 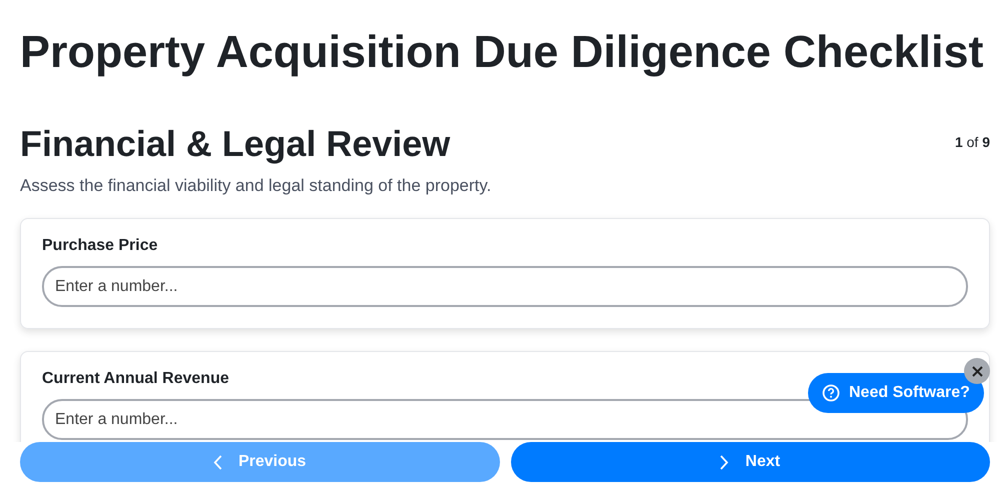 I want to click on page-title: Property Acquisition Due Diligence Checklist, so click(x=502, y=51).